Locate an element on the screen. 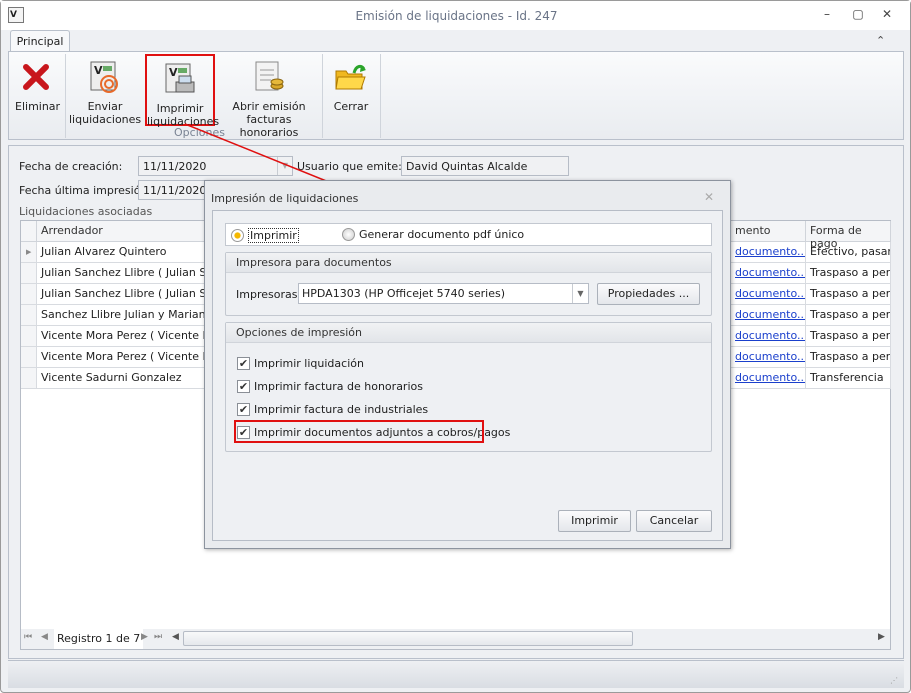  scroll-left-icon: ◀ is located at coordinates (175, 637).